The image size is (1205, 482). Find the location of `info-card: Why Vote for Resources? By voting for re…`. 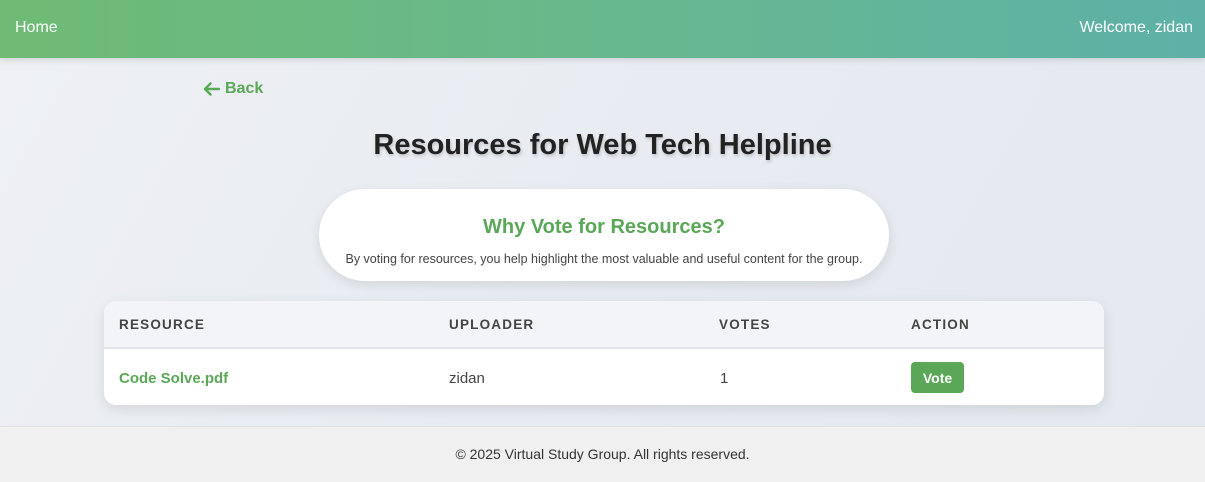

info-card: Why Vote for Resources? By voting for re… is located at coordinates (604, 235).